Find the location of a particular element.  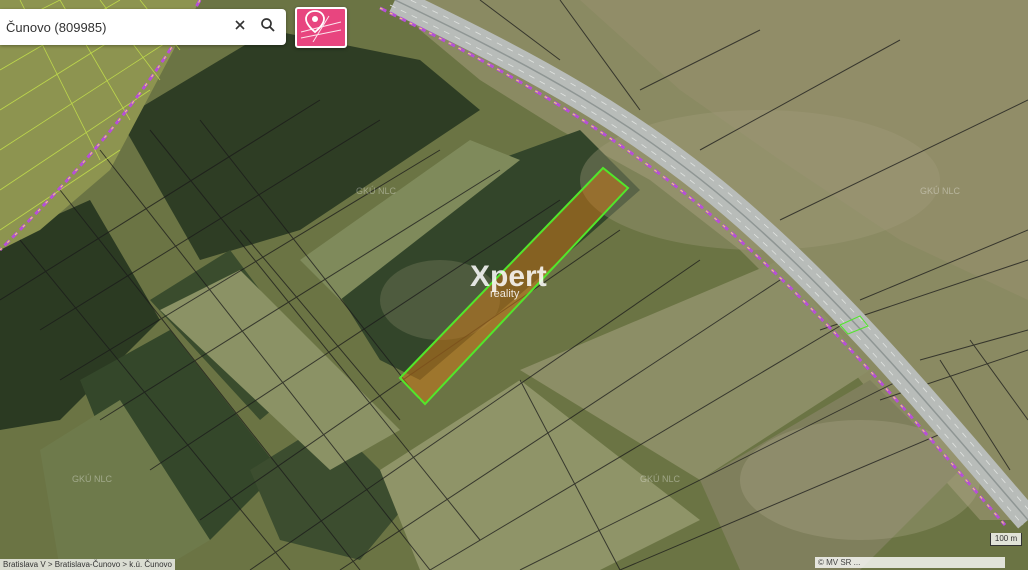

search-bar is located at coordinates (143, 27).